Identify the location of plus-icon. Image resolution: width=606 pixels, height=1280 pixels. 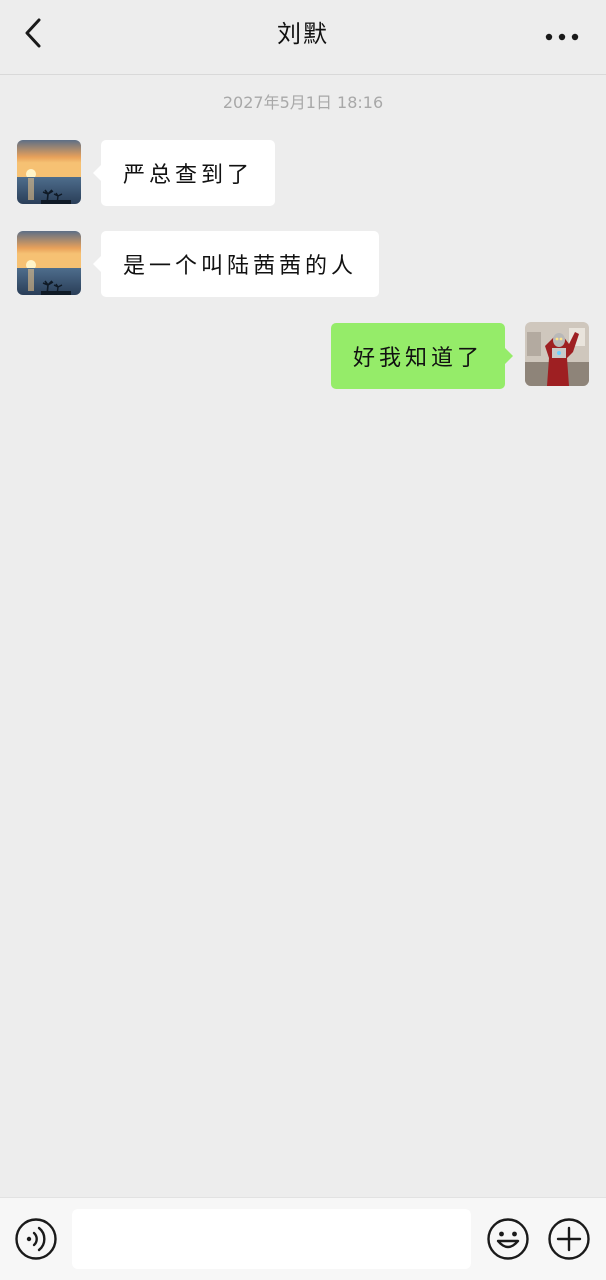
(569, 1241).